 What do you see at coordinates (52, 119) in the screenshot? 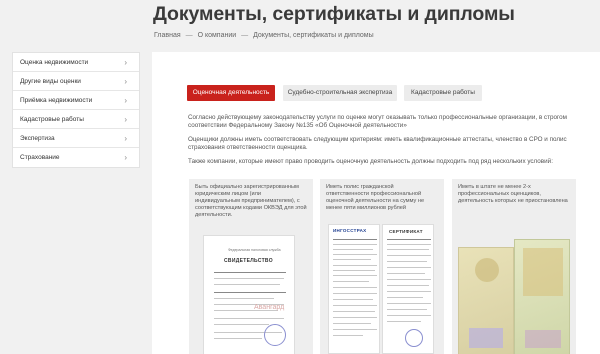
I see `sidebar-item-label: Кадастровые работы` at bounding box center [52, 119].